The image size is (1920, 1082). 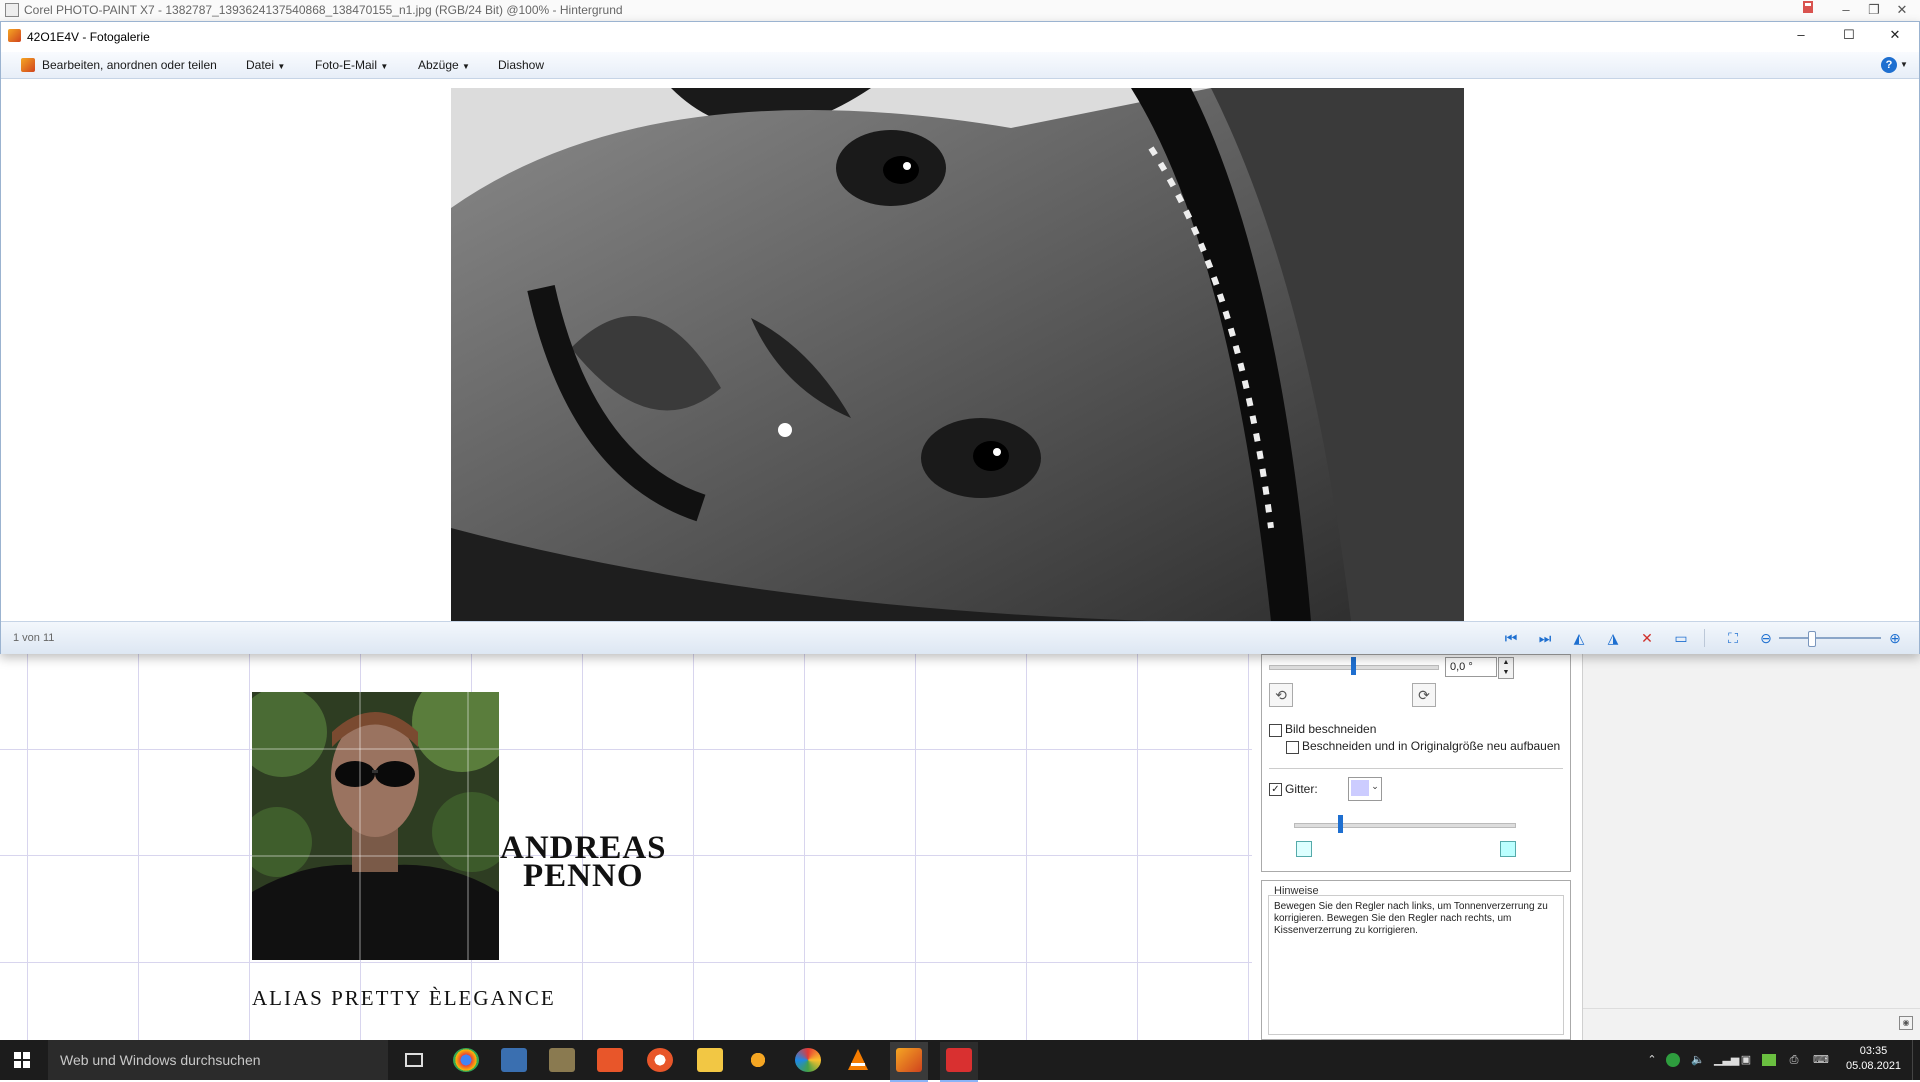 I want to click on corel-restore-icon: ❐, so click(x=1874, y=10).